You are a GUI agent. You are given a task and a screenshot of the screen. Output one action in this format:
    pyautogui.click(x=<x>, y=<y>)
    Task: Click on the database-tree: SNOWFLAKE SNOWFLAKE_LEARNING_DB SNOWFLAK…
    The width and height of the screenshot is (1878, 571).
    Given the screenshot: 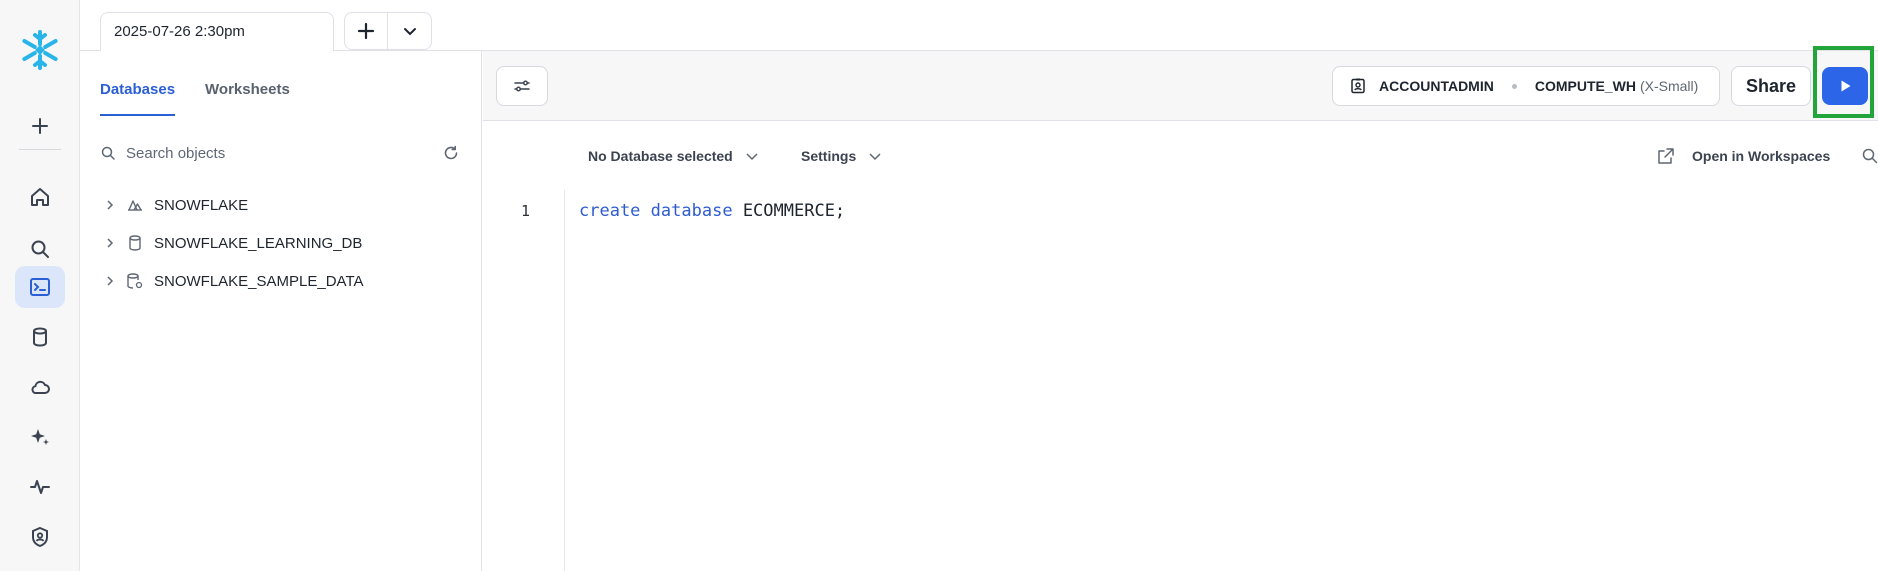 What is the action you would take?
    pyautogui.click(x=280, y=243)
    